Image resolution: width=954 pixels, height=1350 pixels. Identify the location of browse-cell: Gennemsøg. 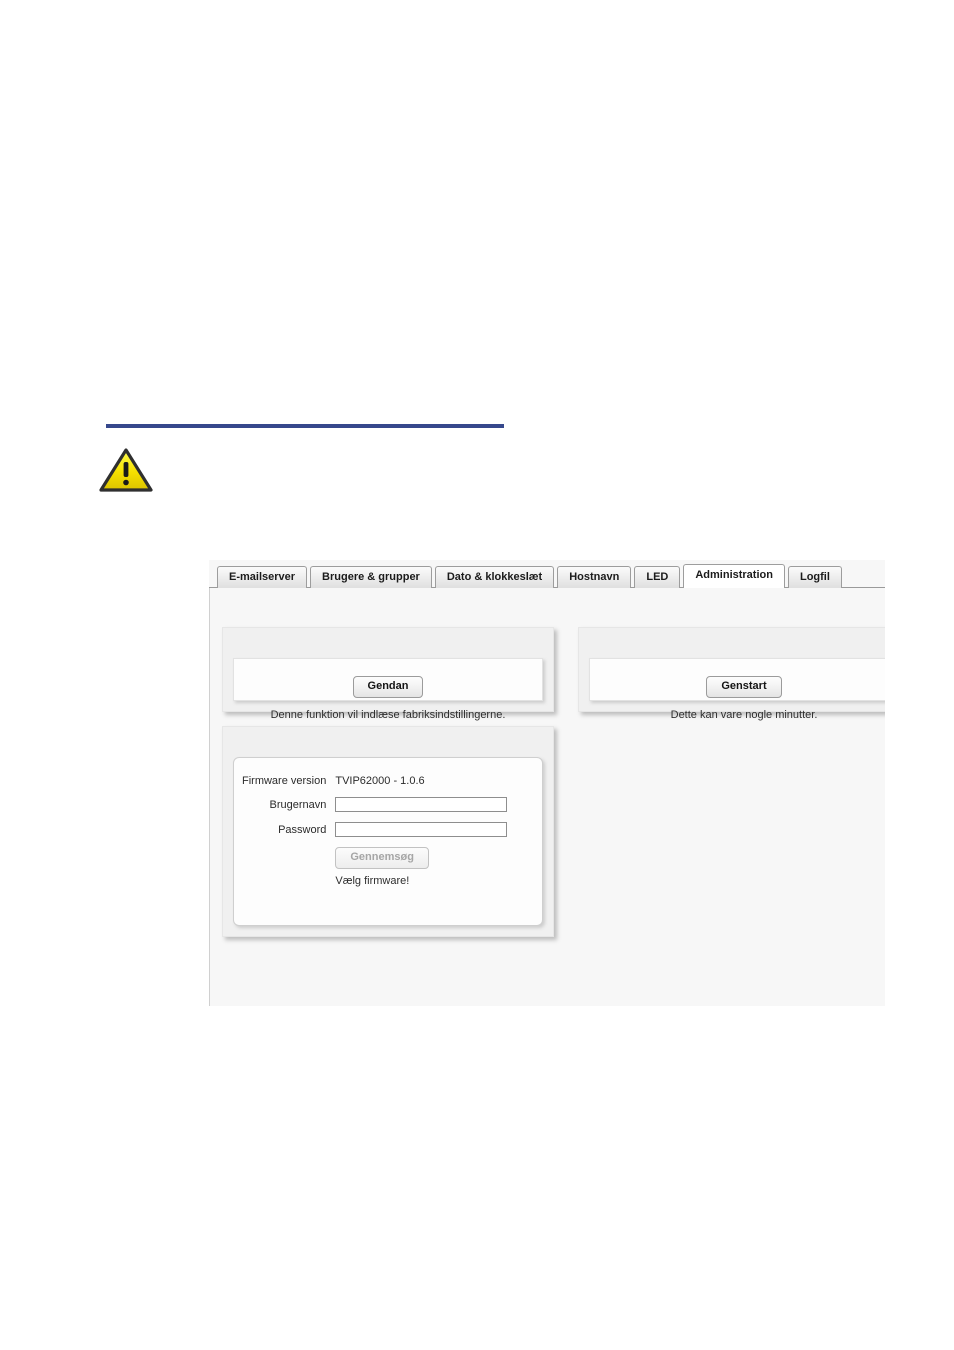
(421, 856).